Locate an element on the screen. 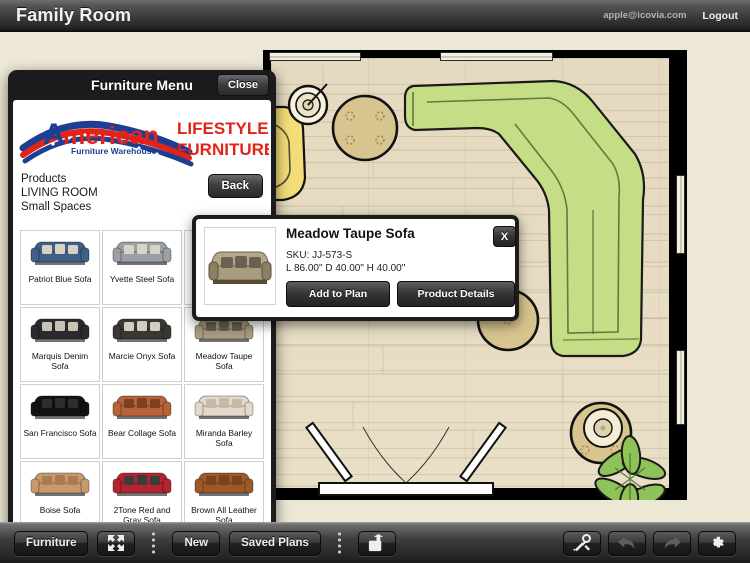 The width and height of the screenshot is (750, 563). gear-icon is located at coordinates (717, 543).